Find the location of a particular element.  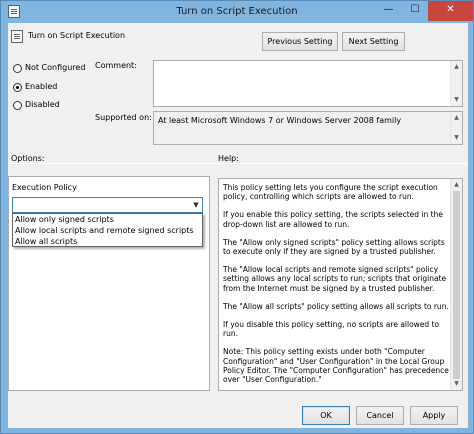

supported-on-label: Supported on: is located at coordinates (123, 117).